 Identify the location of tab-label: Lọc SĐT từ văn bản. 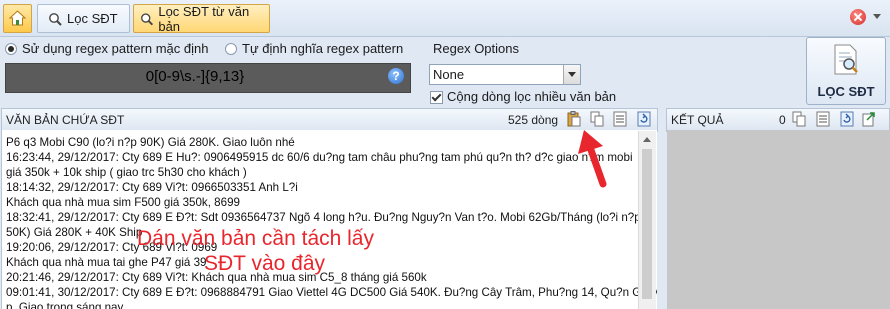
(204, 18).